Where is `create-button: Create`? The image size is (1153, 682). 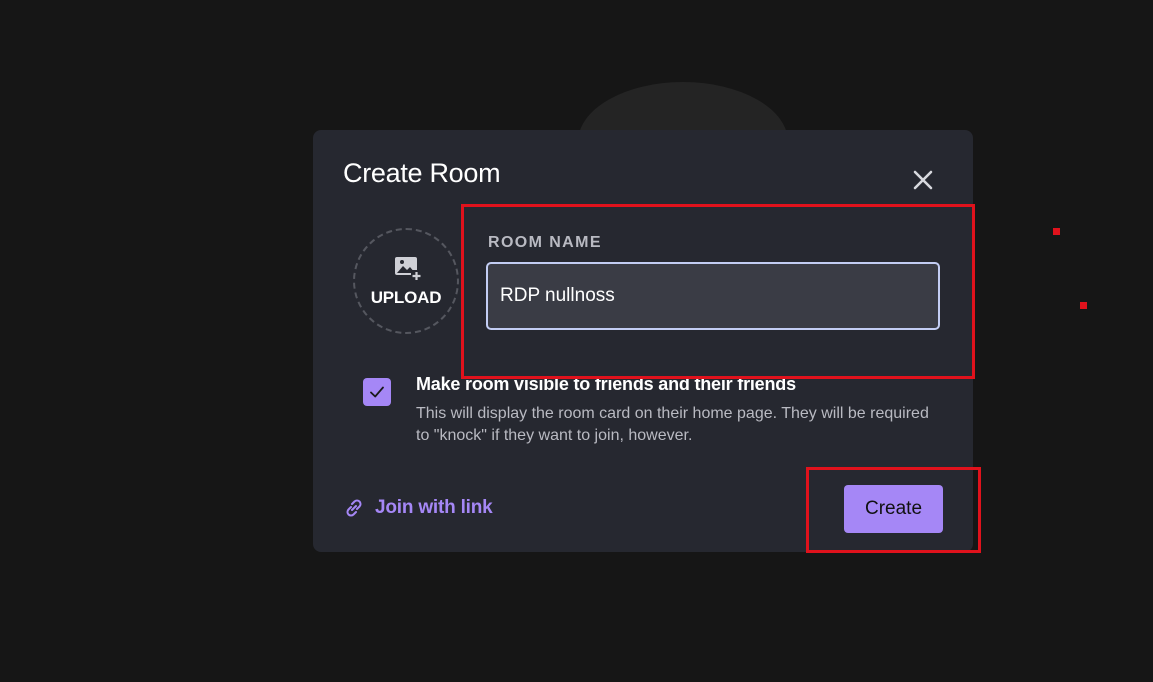
create-button: Create is located at coordinates (893, 509).